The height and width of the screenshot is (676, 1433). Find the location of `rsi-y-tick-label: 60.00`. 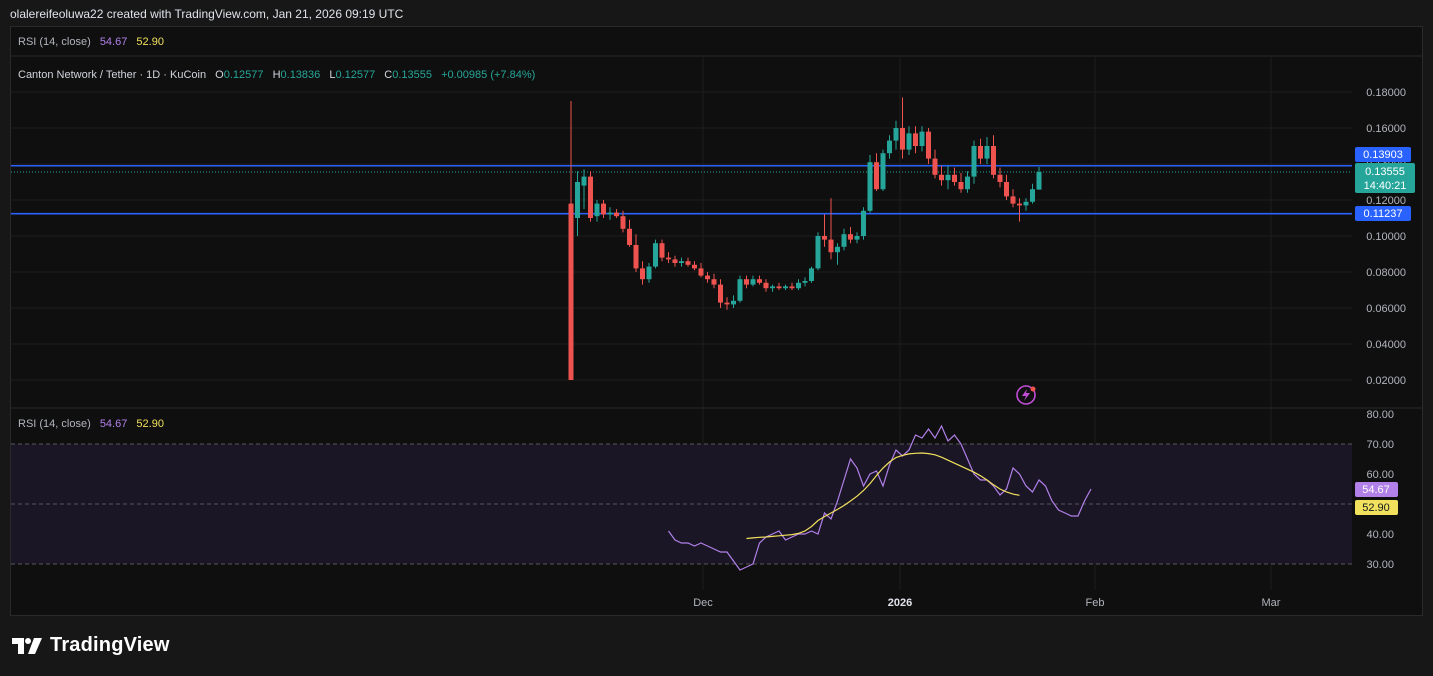

rsi-y-tick-label: 60.00 is located at coordinates (1380, 475).